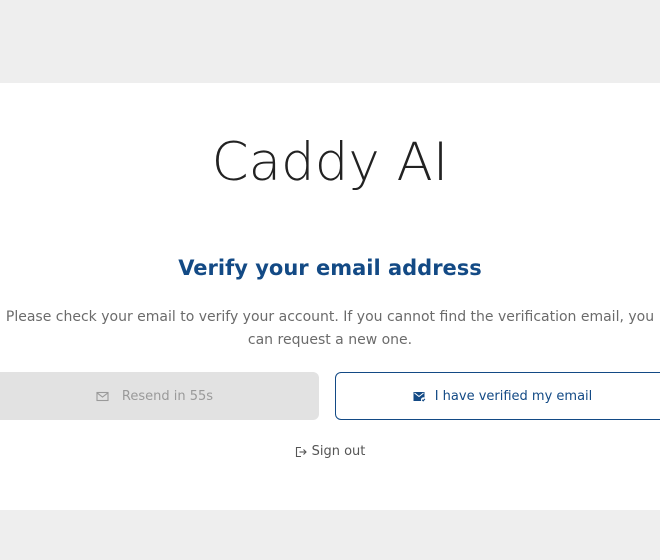  What do you see at coordinates (513, 396) in the screenshot?
I see `verified-button-label: I have verified my email` at bounding box center [513, 396].